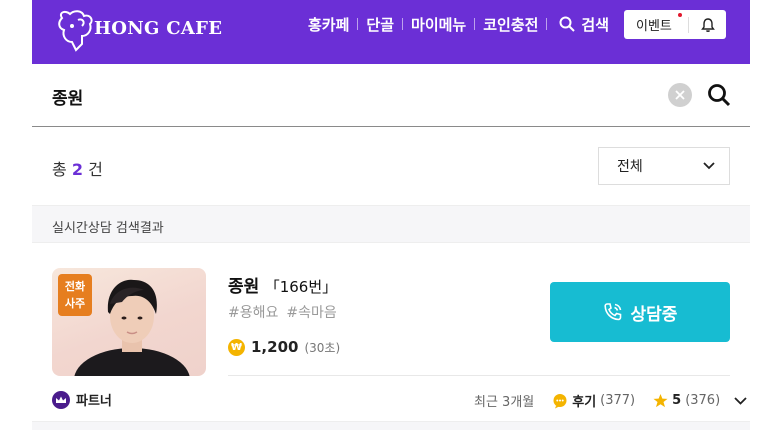  Describe the element at coordinates (253, 312) in the screenshot. I see `tag-item: #용해요` at that location.